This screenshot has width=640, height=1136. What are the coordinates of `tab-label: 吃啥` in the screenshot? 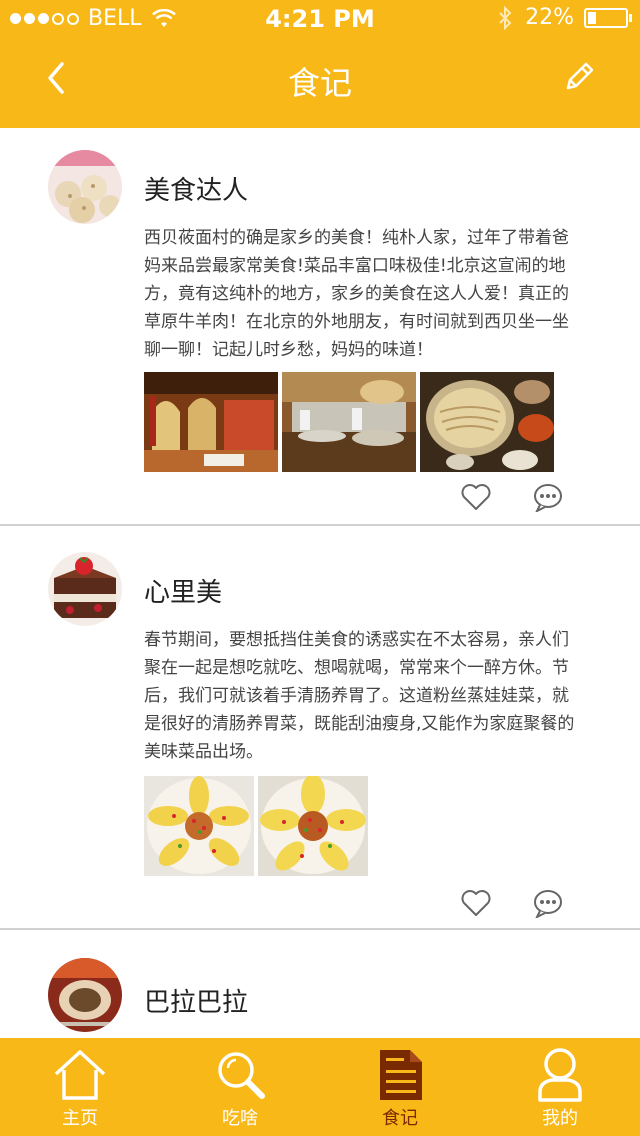 It's located at (240, 1118).